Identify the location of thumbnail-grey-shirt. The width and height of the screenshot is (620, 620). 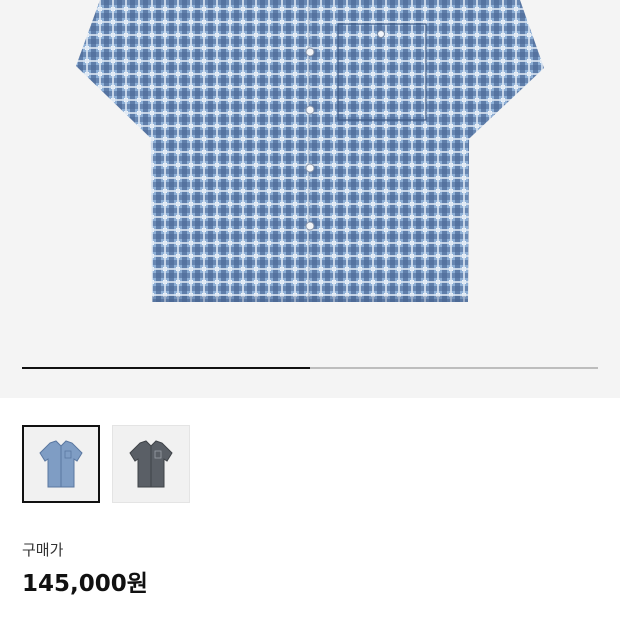
(151, 464).